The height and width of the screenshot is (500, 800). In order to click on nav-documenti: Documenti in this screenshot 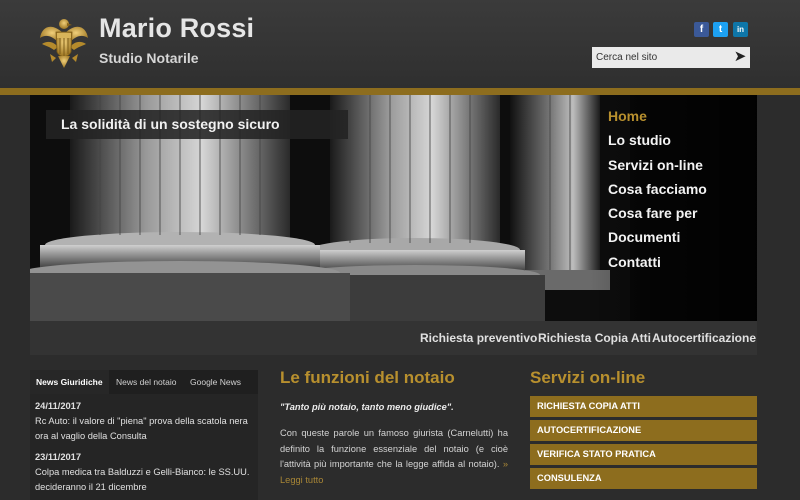, I will do `click(657, 240)`.